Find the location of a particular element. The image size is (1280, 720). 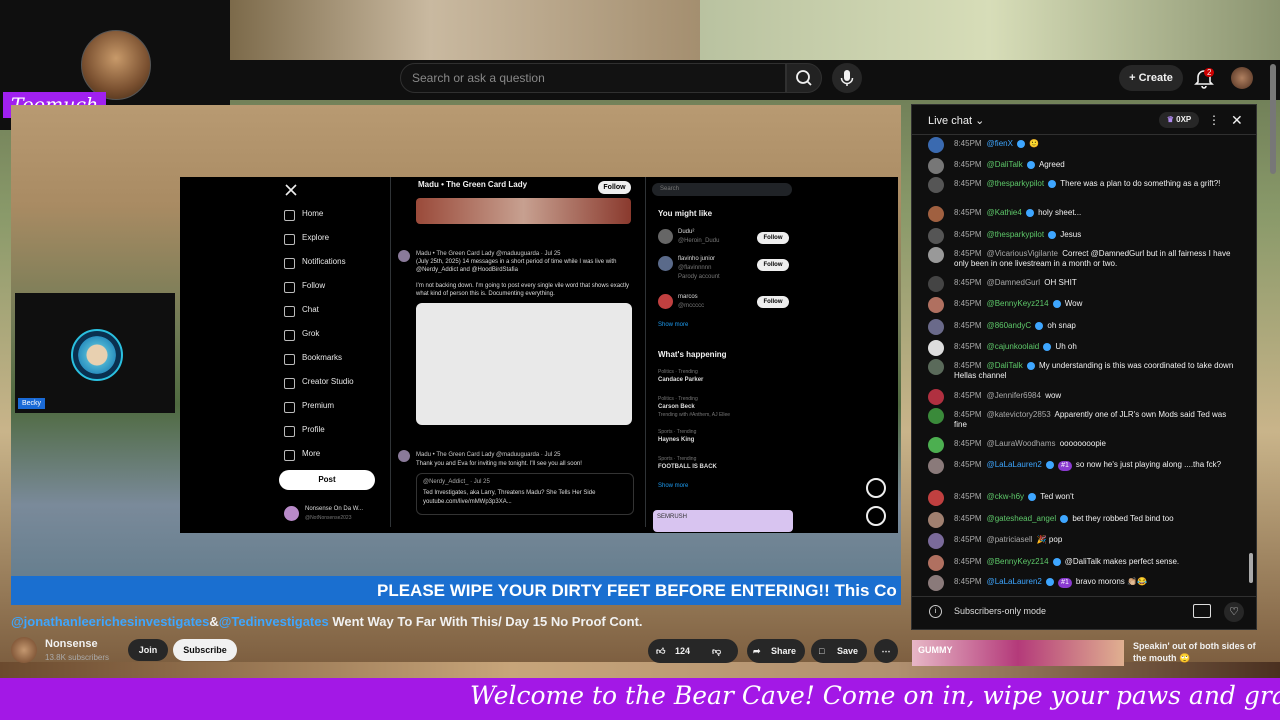

chat-text: bravo morons 👏🏼😂 is located at coordinates (1111, 581).